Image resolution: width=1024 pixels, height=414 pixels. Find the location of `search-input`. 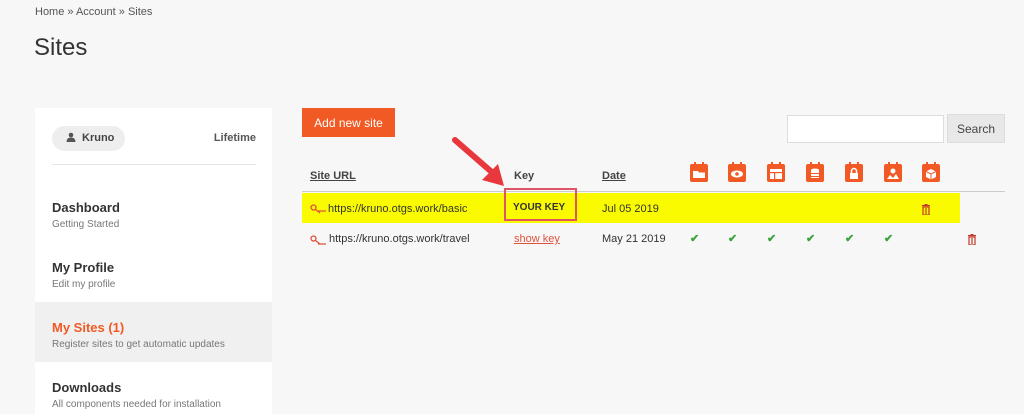

search-input is located at coordinates (865, 129).